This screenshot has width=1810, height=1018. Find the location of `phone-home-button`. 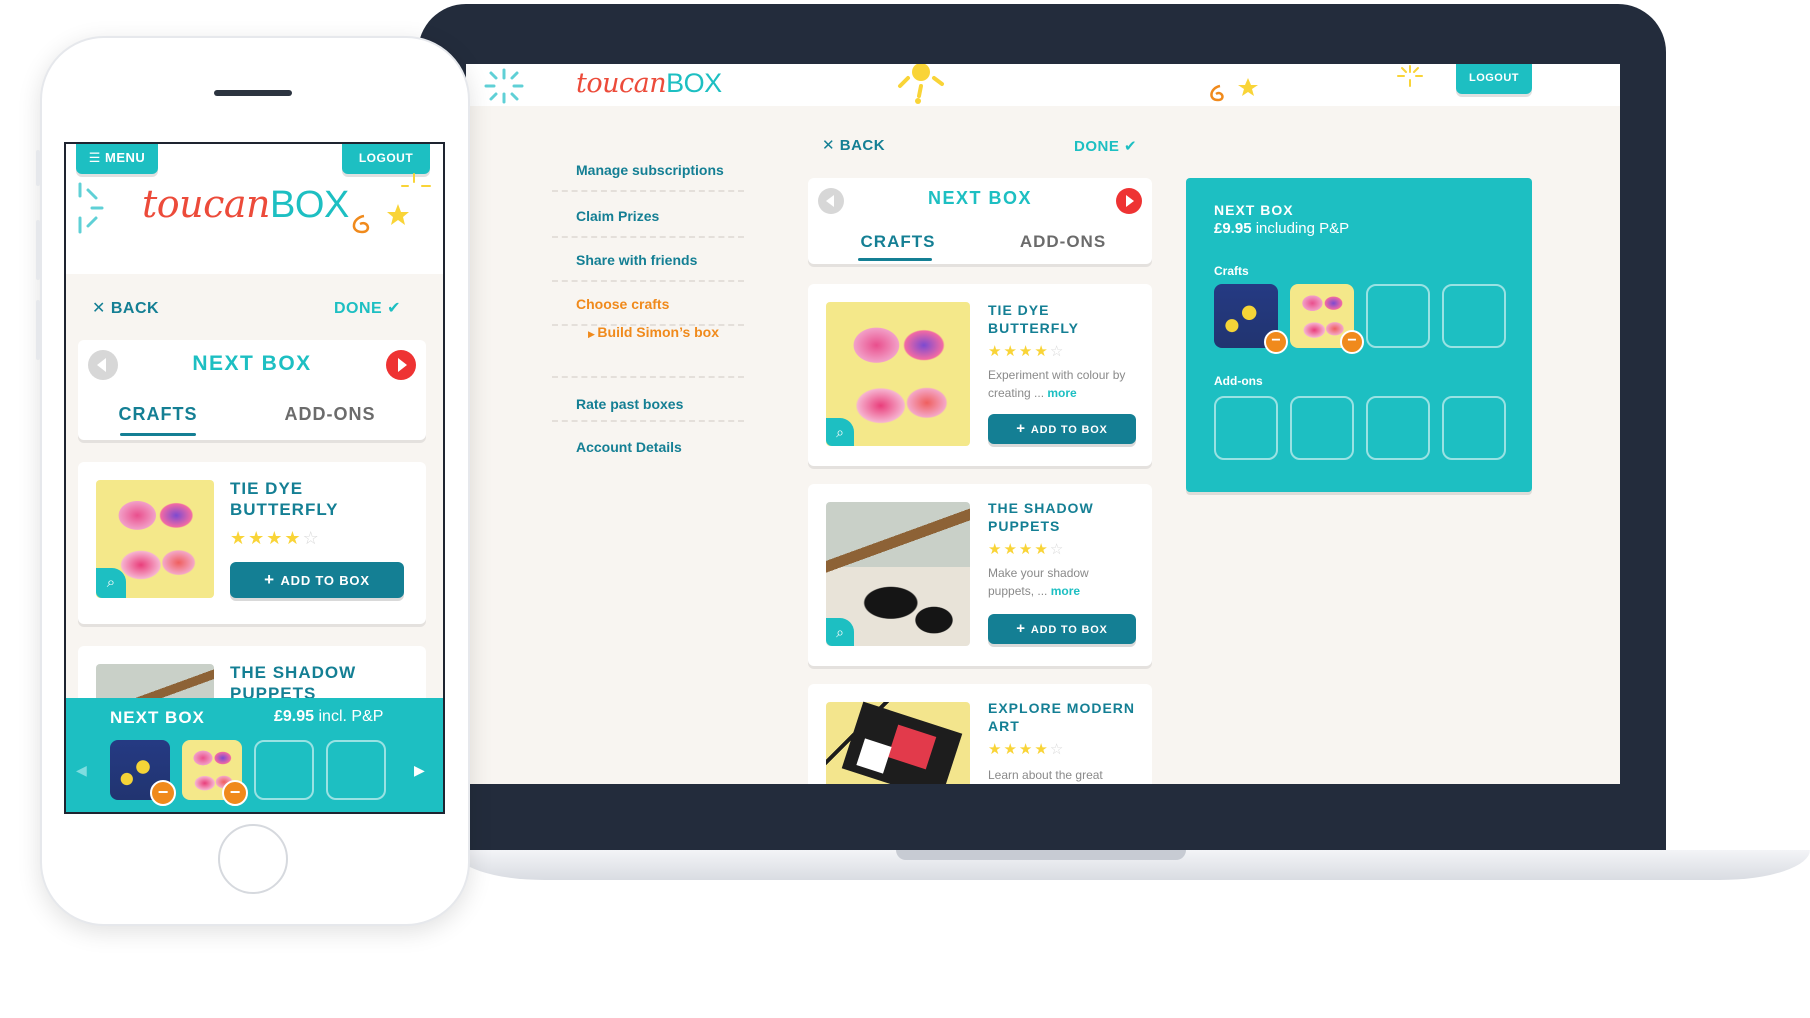

phone-home-button is located at coordinates (253, 859).